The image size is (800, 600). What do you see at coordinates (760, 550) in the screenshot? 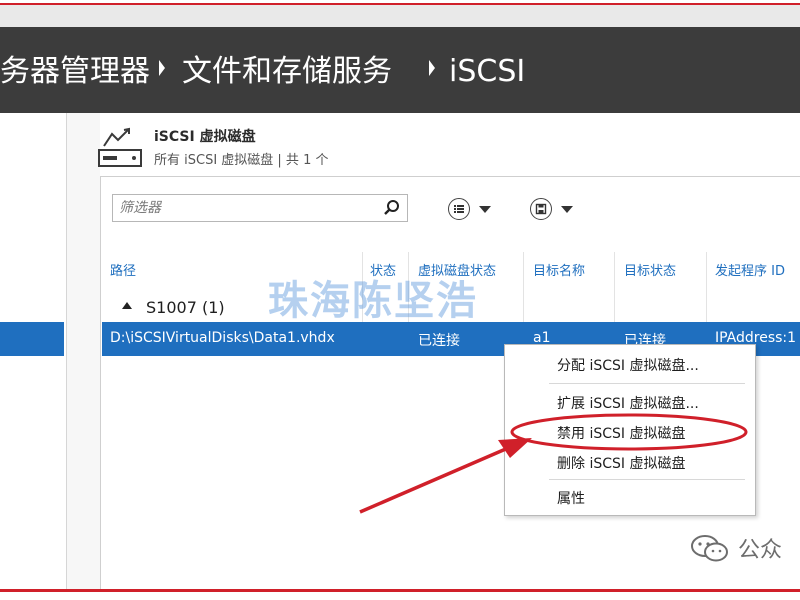
I see `wechat-label: 公众` at bounding box center [760, 550].